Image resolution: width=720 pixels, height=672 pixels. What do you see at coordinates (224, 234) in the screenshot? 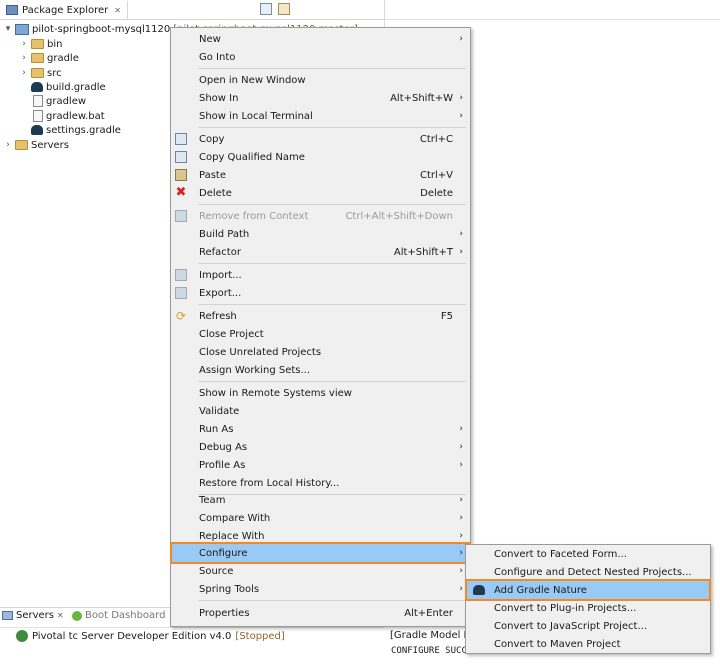
I see `menu-item-label: Build Path` at bounding box center [224, 234].